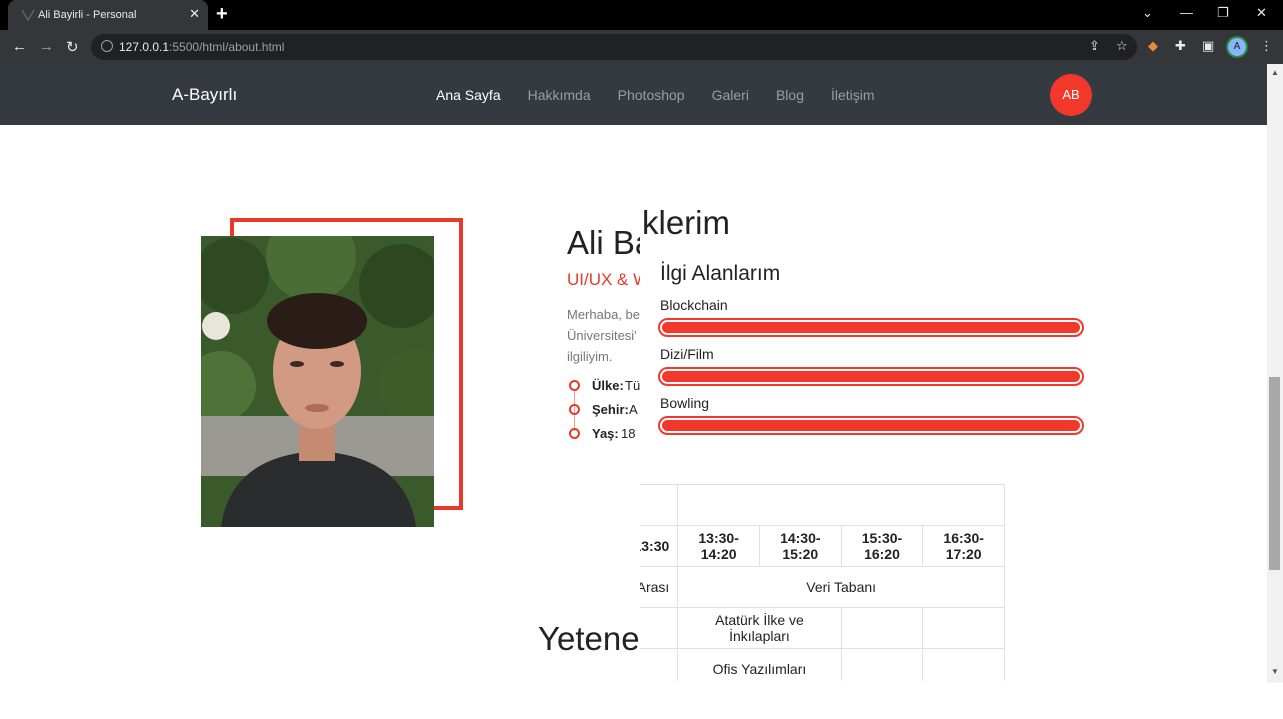 The image size is (1283, 719). Describe the element at coordinates (685, 403) in the screenshot. I see `interest-label: Bowling` at that location.